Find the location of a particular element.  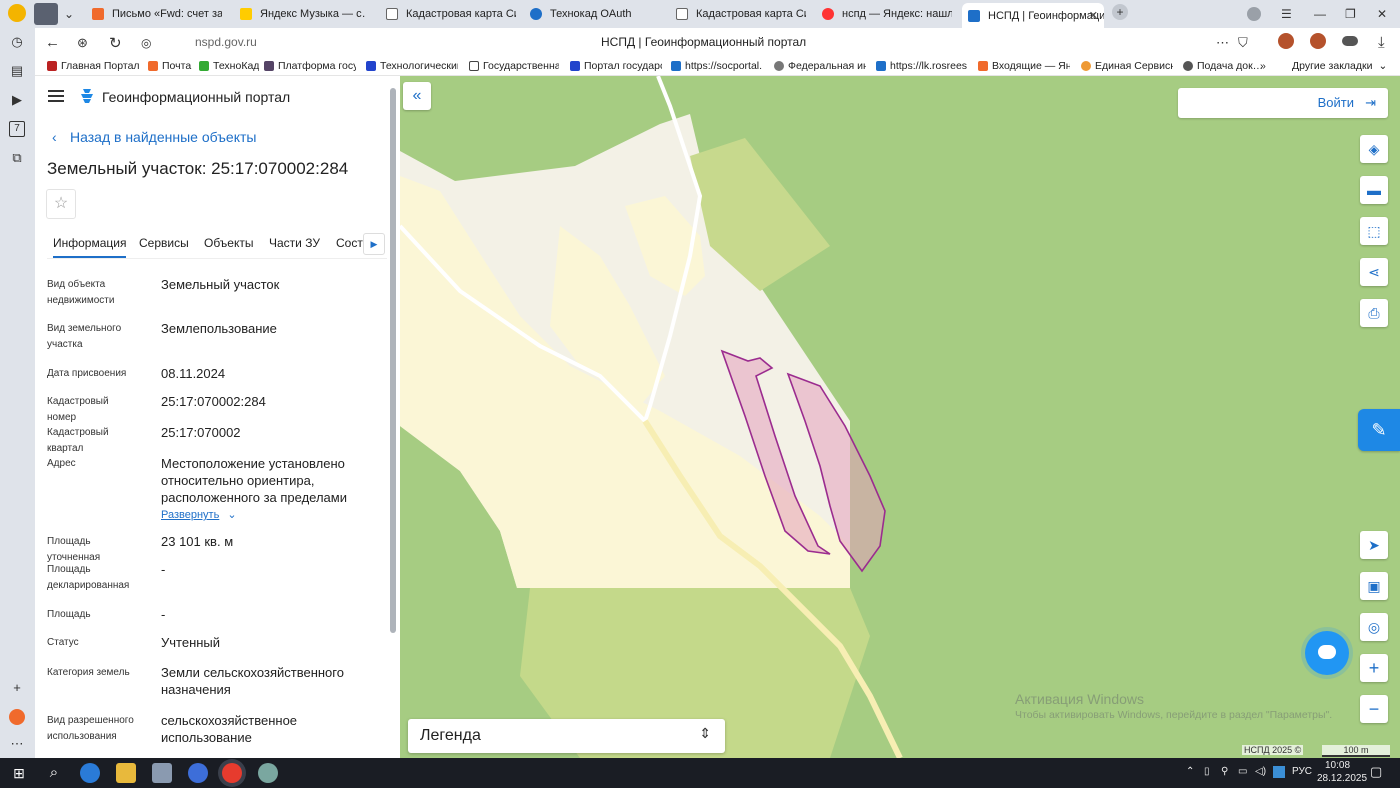

back-to-results-link: ‹ Назад в найденные объекты is located at coordinates (154, 137).